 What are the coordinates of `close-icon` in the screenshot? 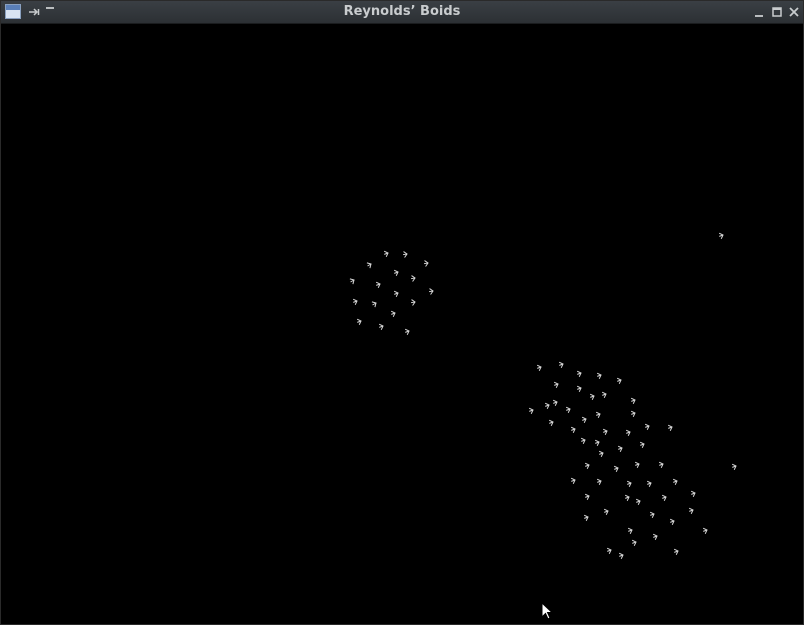 It's located at (794, 12).